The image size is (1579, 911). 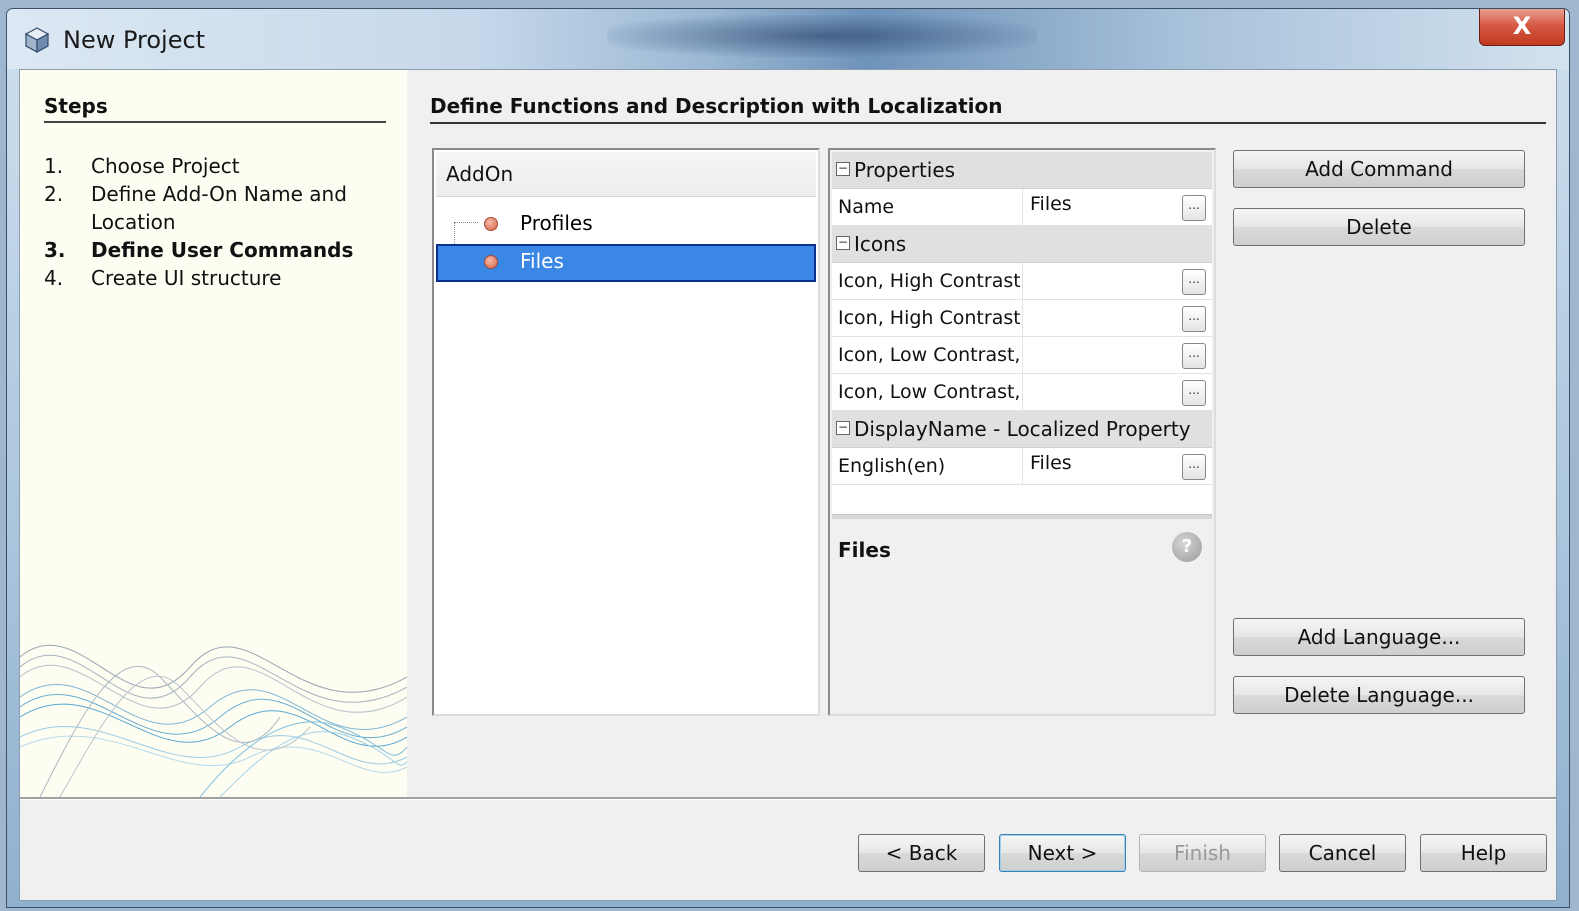 What do you see at coordinates (134, 40) in the screenshot?
I see `window-title: New Project` at bounding box center [134, 40].